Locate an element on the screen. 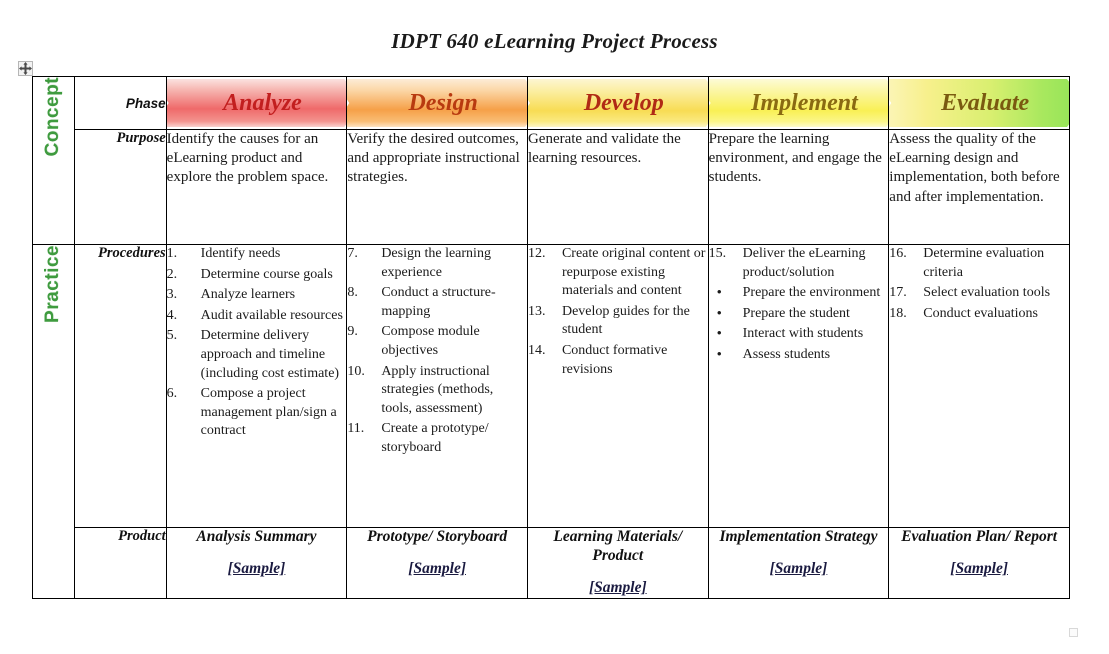 Image resolution: width=1109 pixels, height=654 pixels. product-name-design: Prototype/ Storyboard is located at coordinates (437, 536).